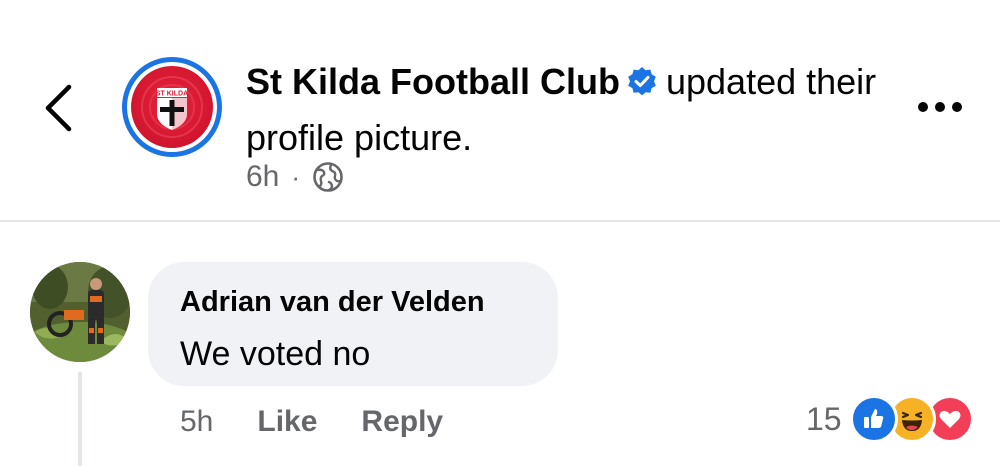  Describe the element at coordinates (642, 86) in the screenshot. I see `verified-badge-icon` at that location.